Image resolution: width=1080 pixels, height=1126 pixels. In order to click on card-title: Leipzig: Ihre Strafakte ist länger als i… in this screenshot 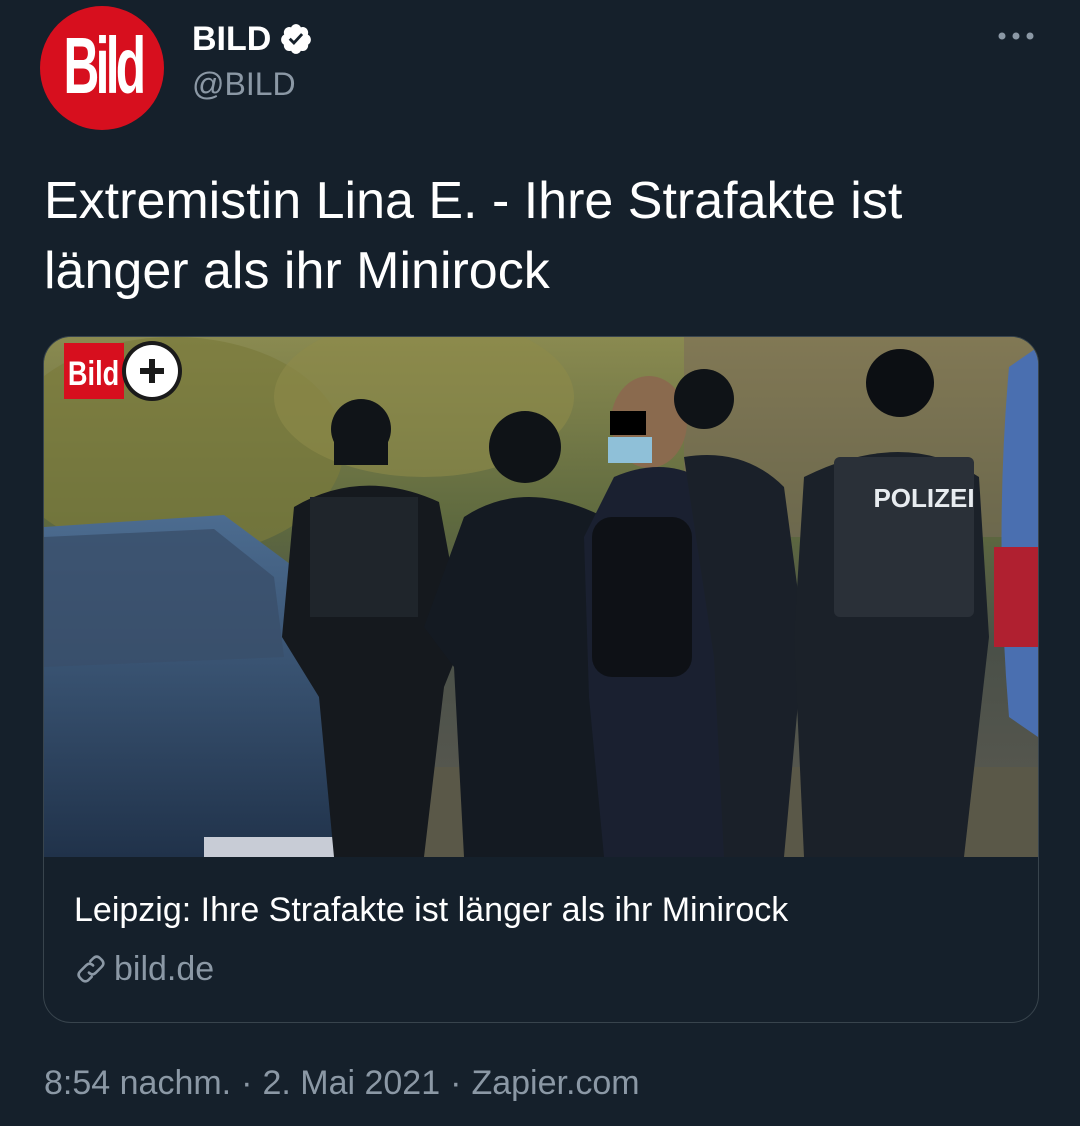, I will do `click(431, 910)`.